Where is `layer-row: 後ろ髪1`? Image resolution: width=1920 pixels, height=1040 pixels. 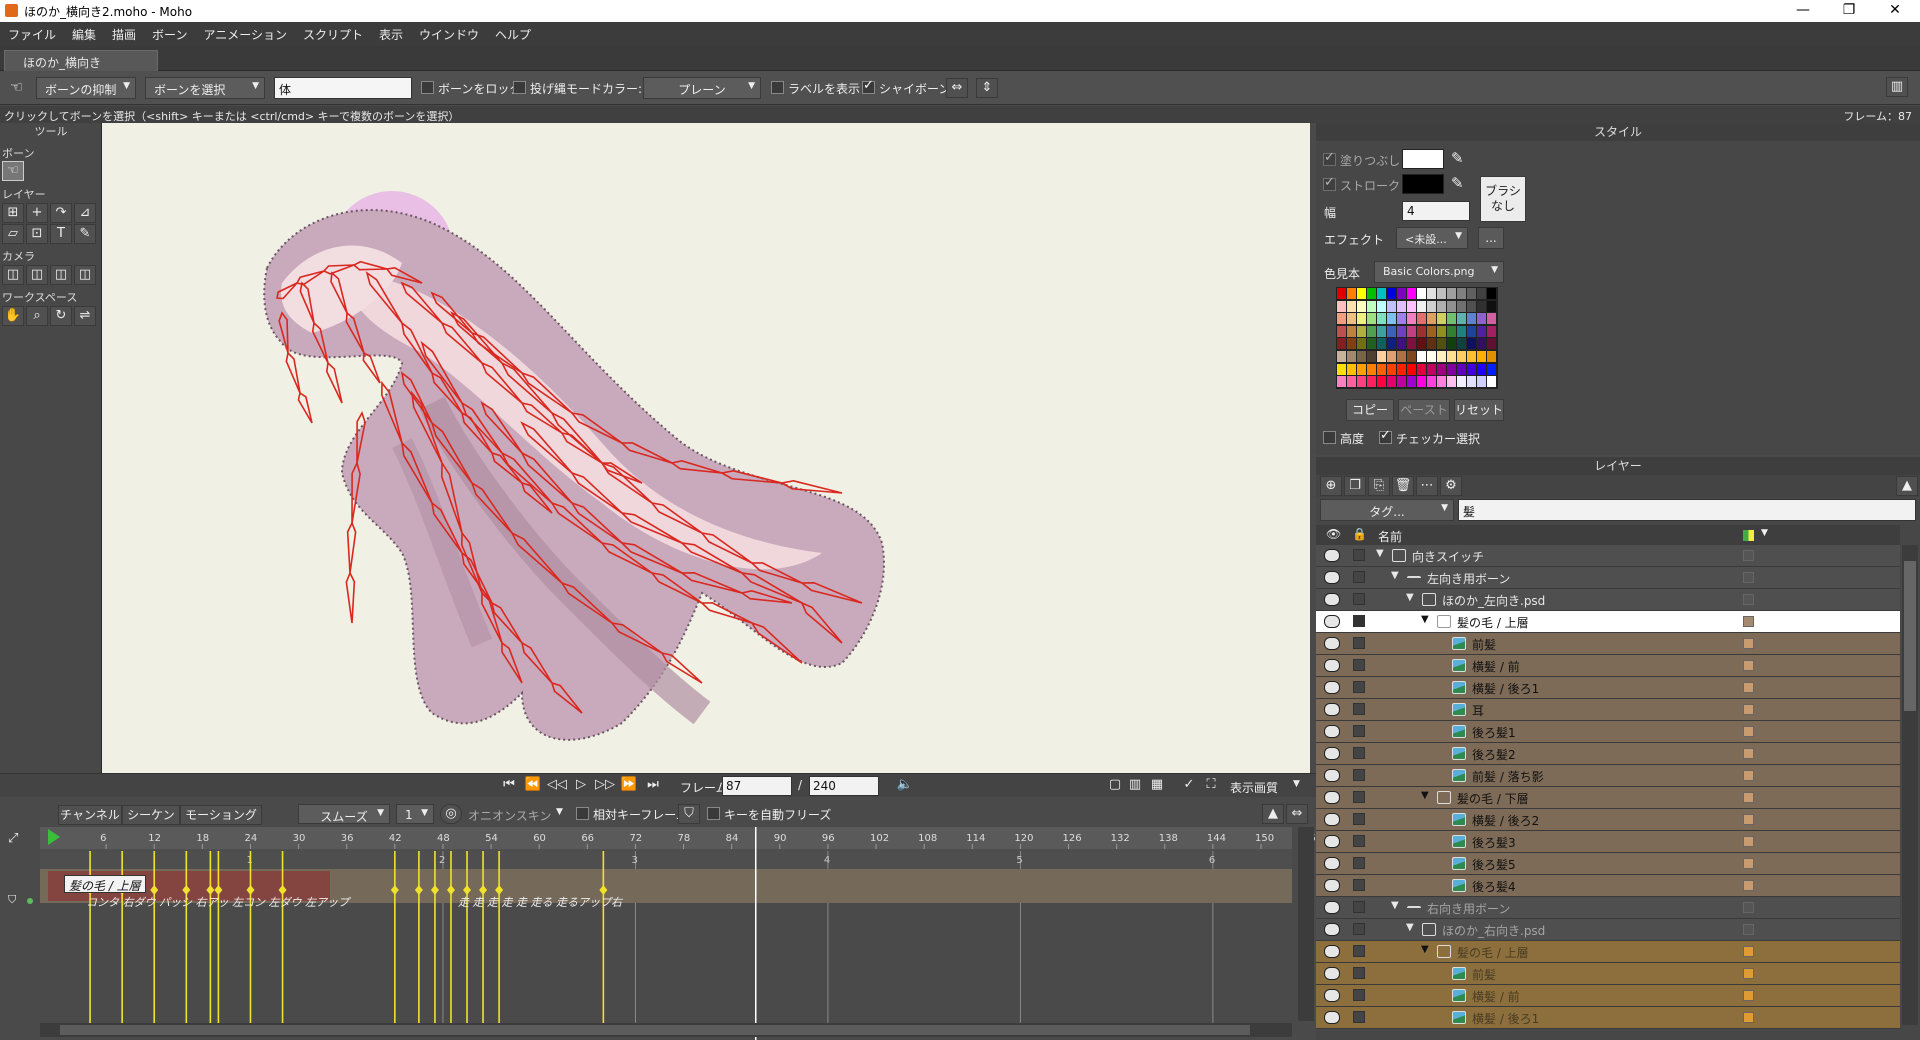
layer-row: 後ろ髪1 is located at coordinates (1608, 732).